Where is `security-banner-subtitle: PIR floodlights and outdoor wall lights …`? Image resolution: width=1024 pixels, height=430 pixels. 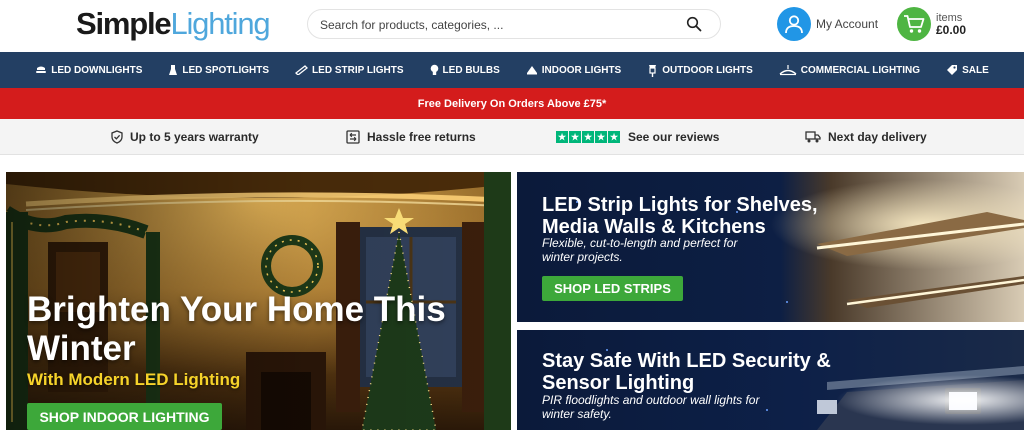
security-banner-subtitle: PIR floodlights and outdoor wall lights … is located at coordinates (651, 407).